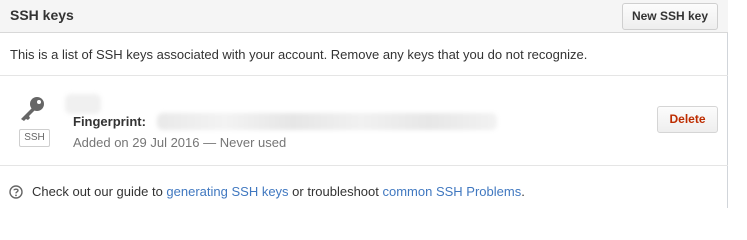 The height and width of the screenshot is (240, 747). What do you see at coordinates (335, 191) in the screenshot?
I see `help-middle: or troubleshoot` at bounding box center [335, 191].